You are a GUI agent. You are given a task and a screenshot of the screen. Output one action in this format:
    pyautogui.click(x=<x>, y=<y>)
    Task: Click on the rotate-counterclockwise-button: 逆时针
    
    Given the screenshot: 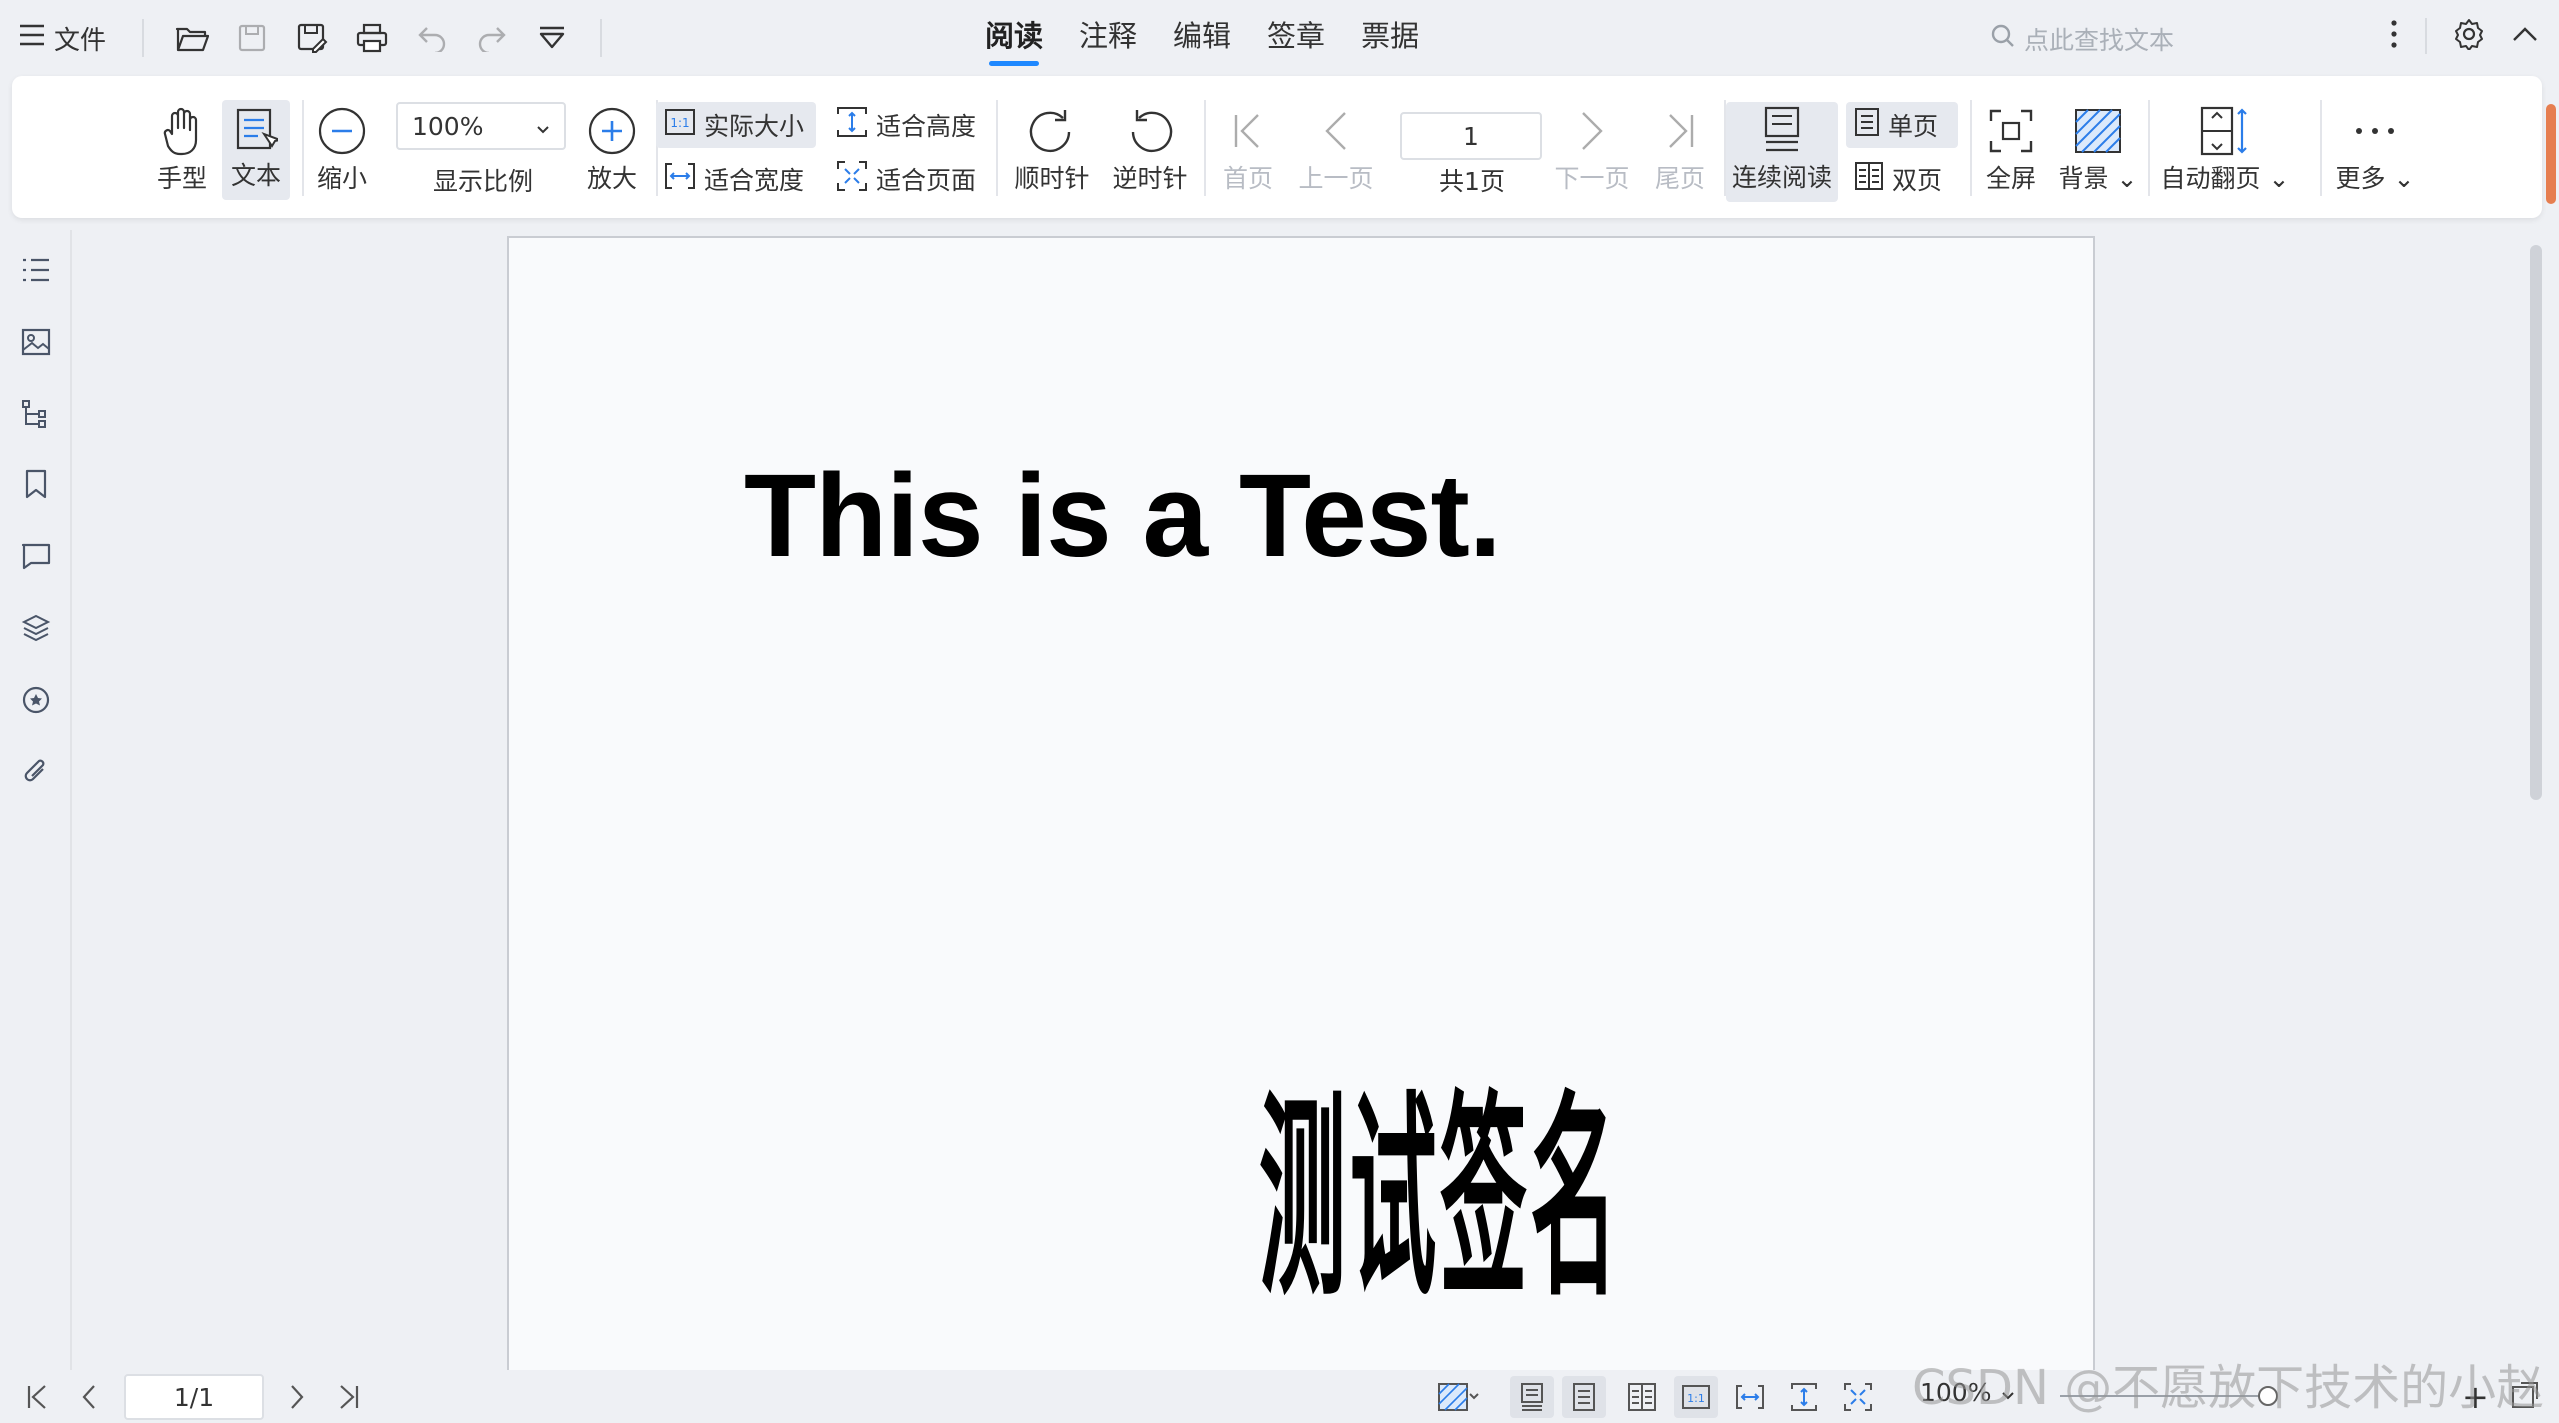 What is the action you would take?
    pyautogui.click(x=1150, y=158)
    